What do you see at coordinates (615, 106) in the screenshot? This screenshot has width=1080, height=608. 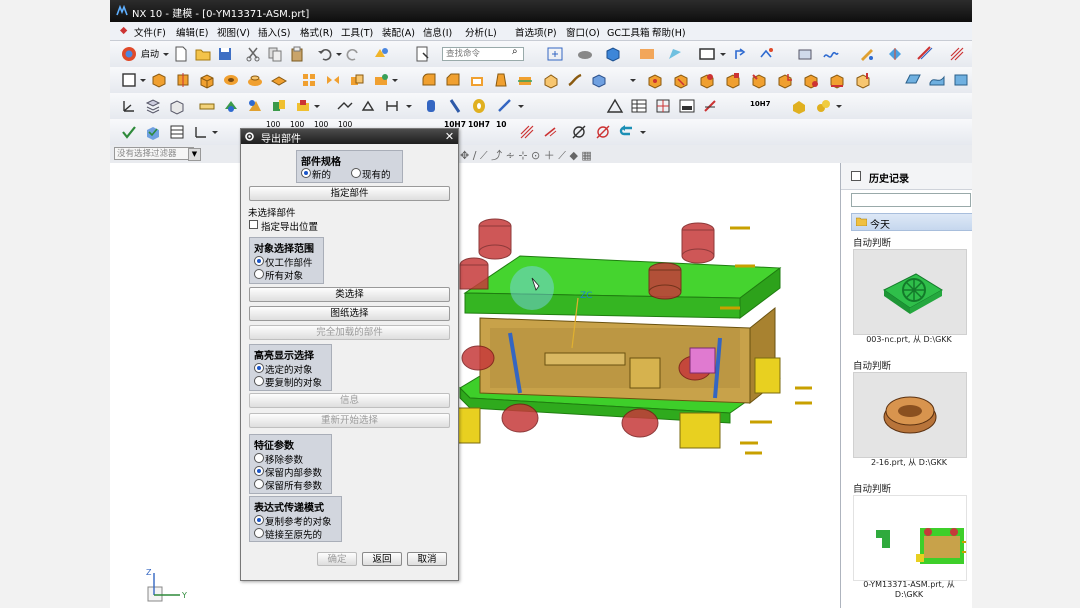 I see `triangle-icon` at bounding box center [615, 106].